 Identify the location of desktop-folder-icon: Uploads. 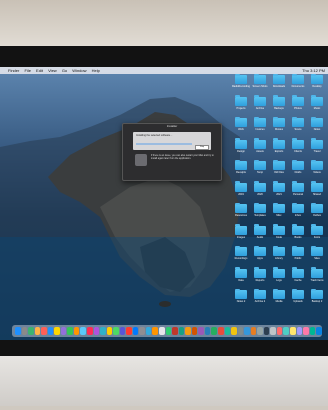
(298, 299).